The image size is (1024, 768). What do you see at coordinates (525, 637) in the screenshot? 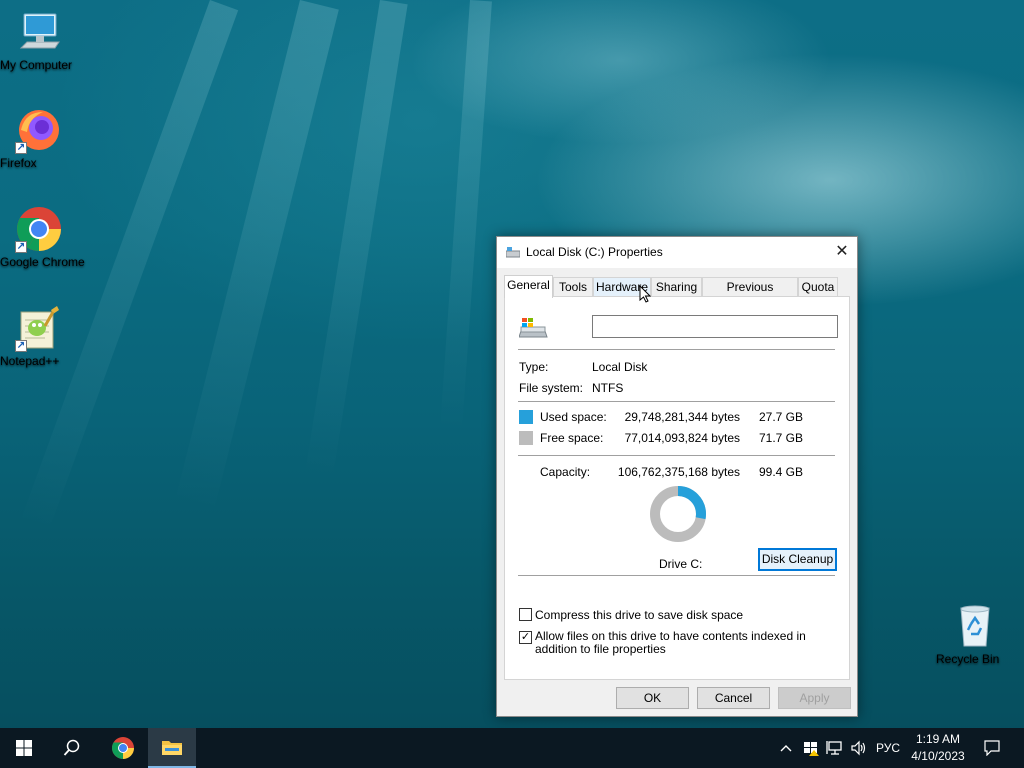
I see `index-checkbox: ✓` at bounding box center [525, 637].